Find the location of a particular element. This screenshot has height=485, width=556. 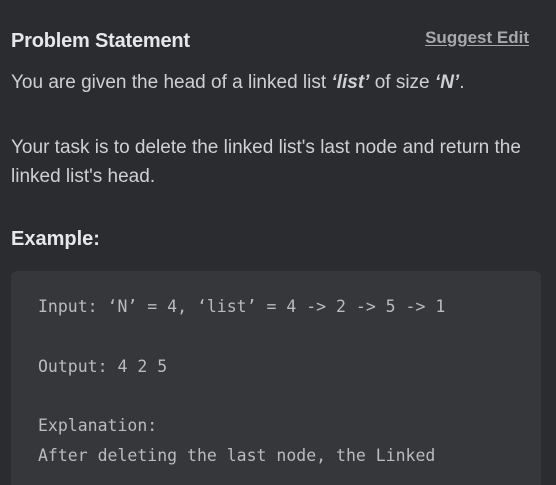

example-explanation-text: After deleting the last node, the Linked is located at coordinates (237, 455).